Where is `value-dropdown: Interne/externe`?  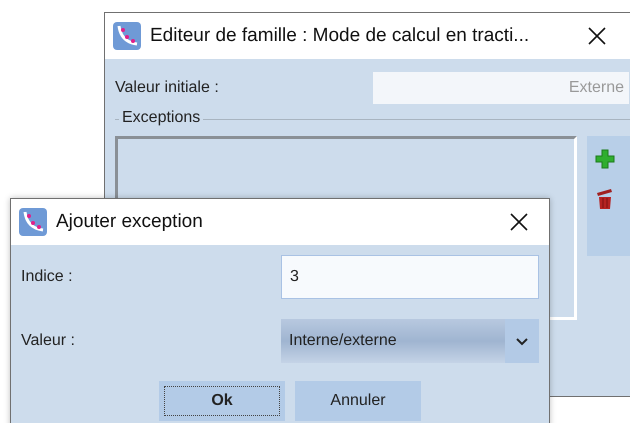 value-dropdown: Interne/externe is located at coordinates (410, 341).